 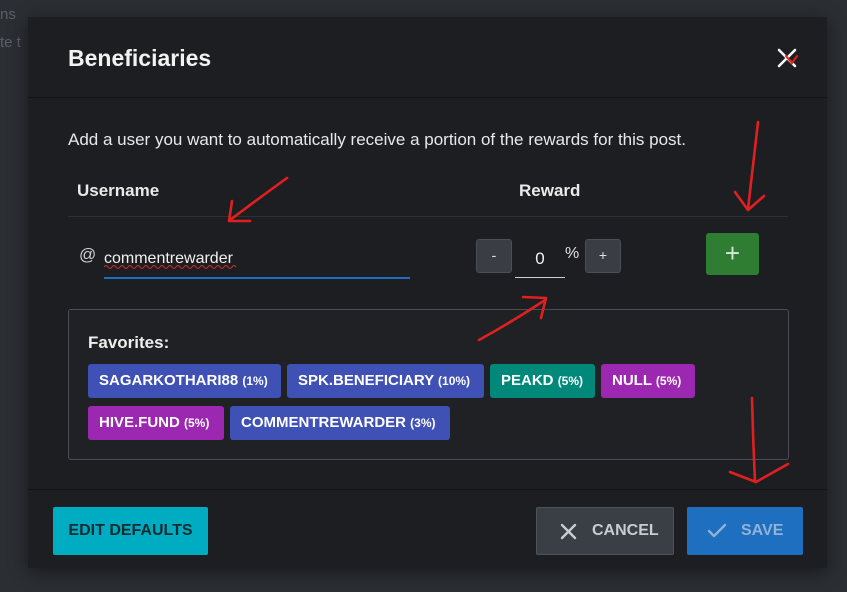 What do you see at coordinates (88, 254) in the screenshot?
I see `at-symbol: @` at bounding box center [88, 254].